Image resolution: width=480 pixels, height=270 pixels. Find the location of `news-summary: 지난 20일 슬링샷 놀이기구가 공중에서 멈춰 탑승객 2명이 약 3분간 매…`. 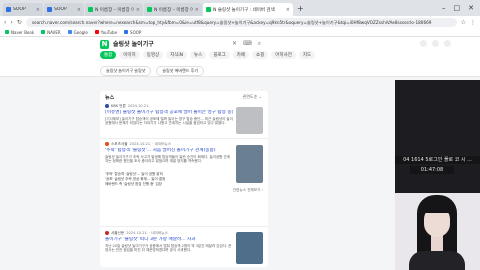

news-summary: 지난 20일 슬링샷 놀이기구가 공중에서 멈춰 탑승객 2명이 약 3분간 매… is located at coordinates (168, 248).